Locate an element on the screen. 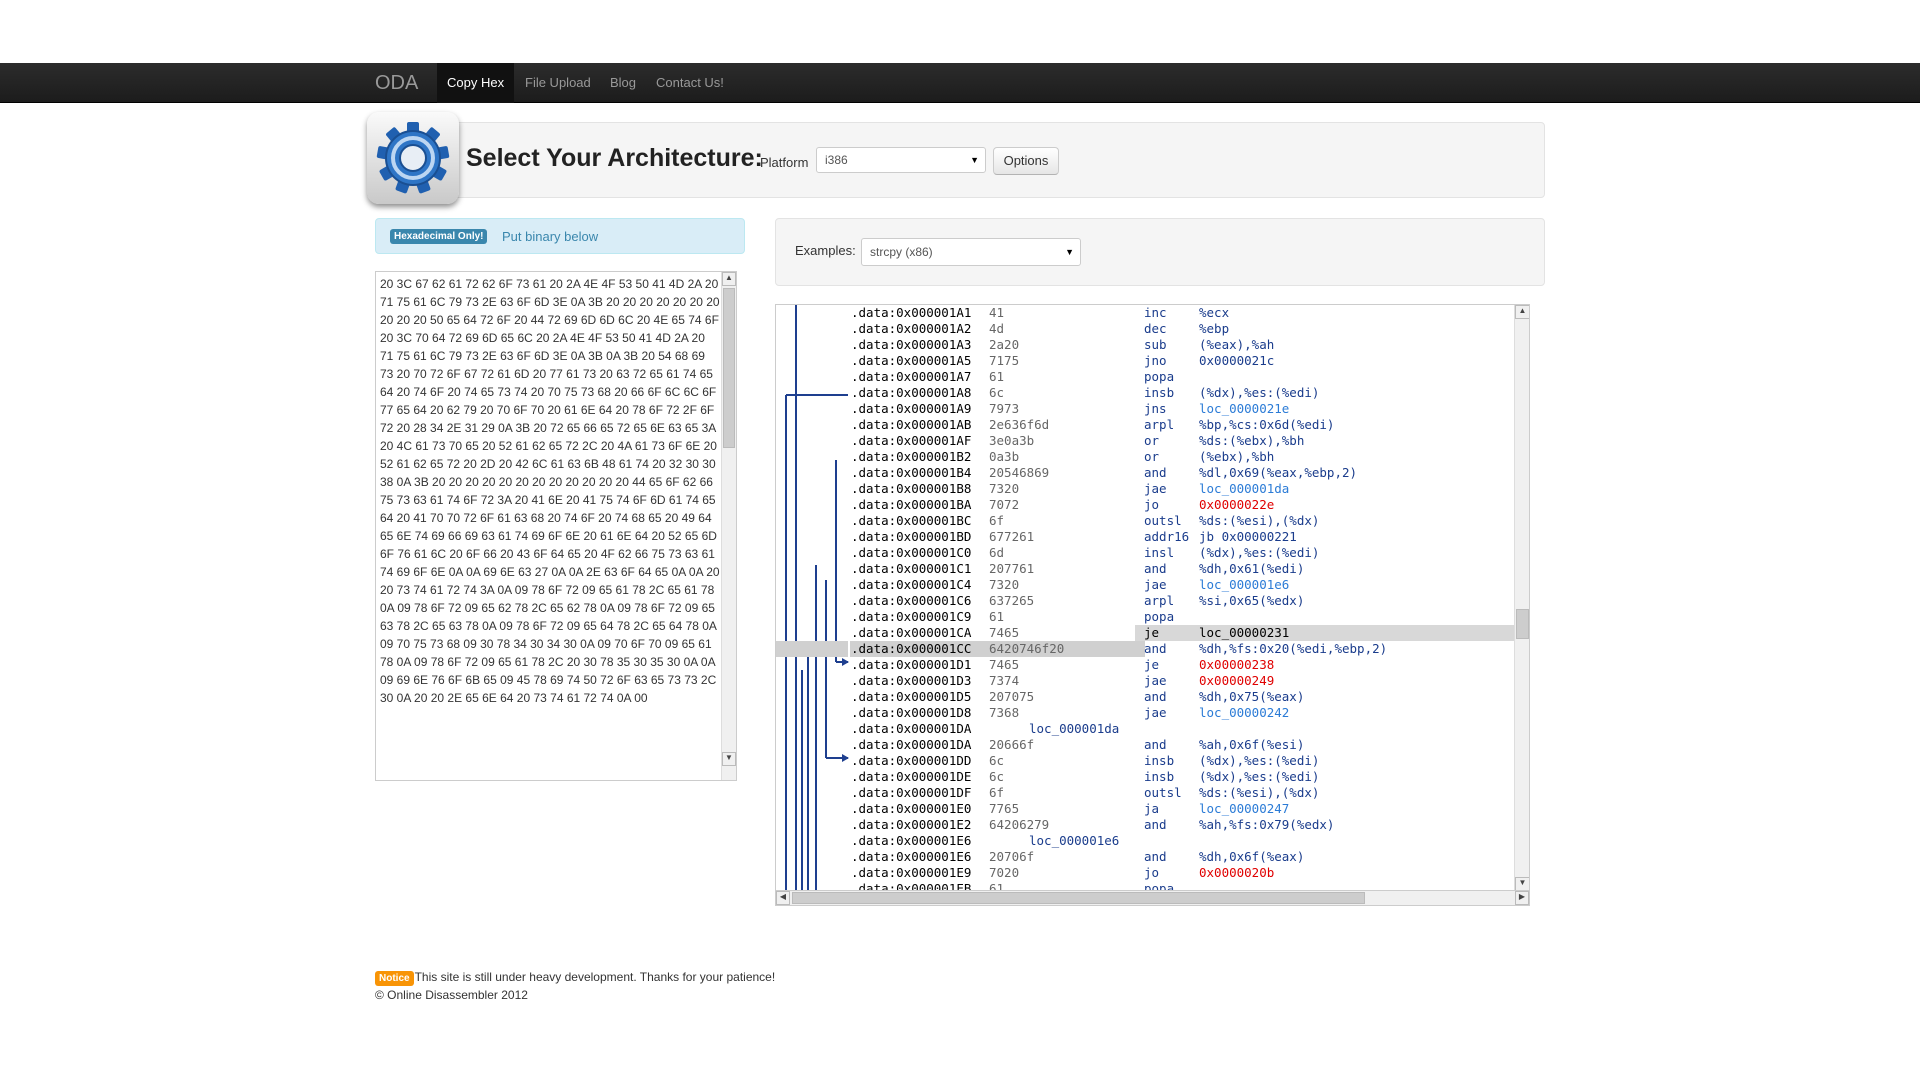 Image resolution: width=1920 pixels, height=1080 pixels. disasm-row: .data:0x000001C0 6d insl (%dx),%es:(%edi) is located at coordinates (1152, 553).